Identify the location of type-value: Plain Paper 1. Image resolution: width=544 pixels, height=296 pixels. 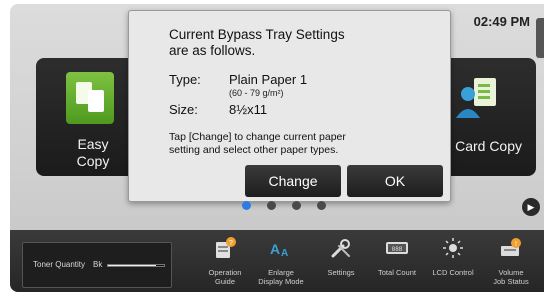
(268, 79).